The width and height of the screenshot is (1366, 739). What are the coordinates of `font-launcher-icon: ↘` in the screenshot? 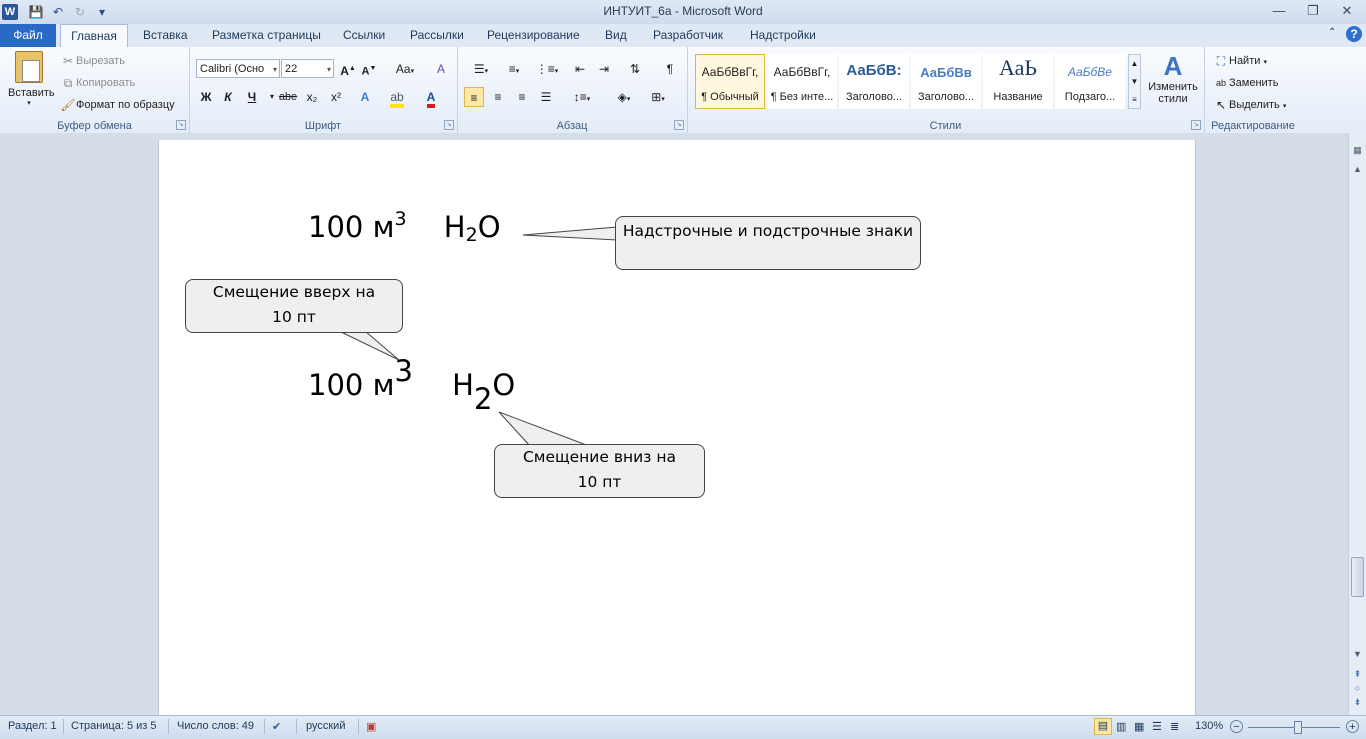 It's located at (449, 125).